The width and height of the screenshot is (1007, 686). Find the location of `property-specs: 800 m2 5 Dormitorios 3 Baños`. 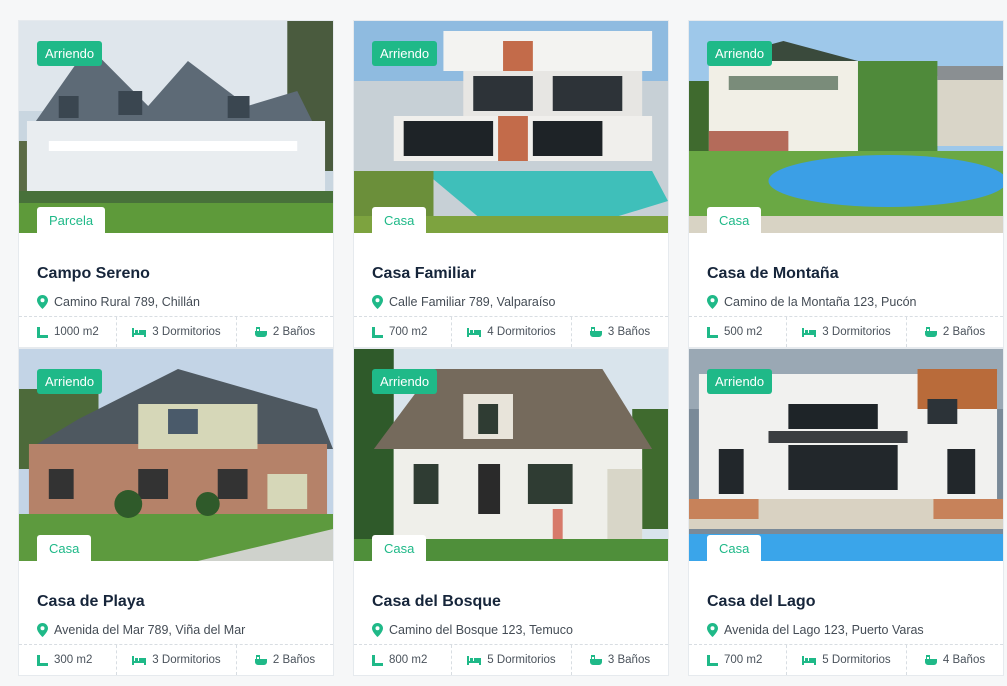

property-specs: 800 m2 5 Dormitorios 3 Baños is located at coordinates (511, 659).